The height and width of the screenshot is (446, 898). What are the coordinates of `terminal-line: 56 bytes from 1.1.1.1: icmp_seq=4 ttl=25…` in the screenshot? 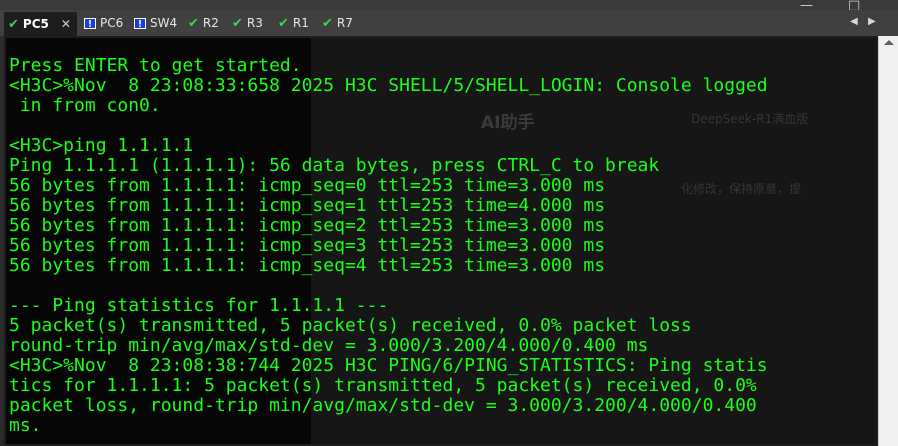 It's located at (307, 265).